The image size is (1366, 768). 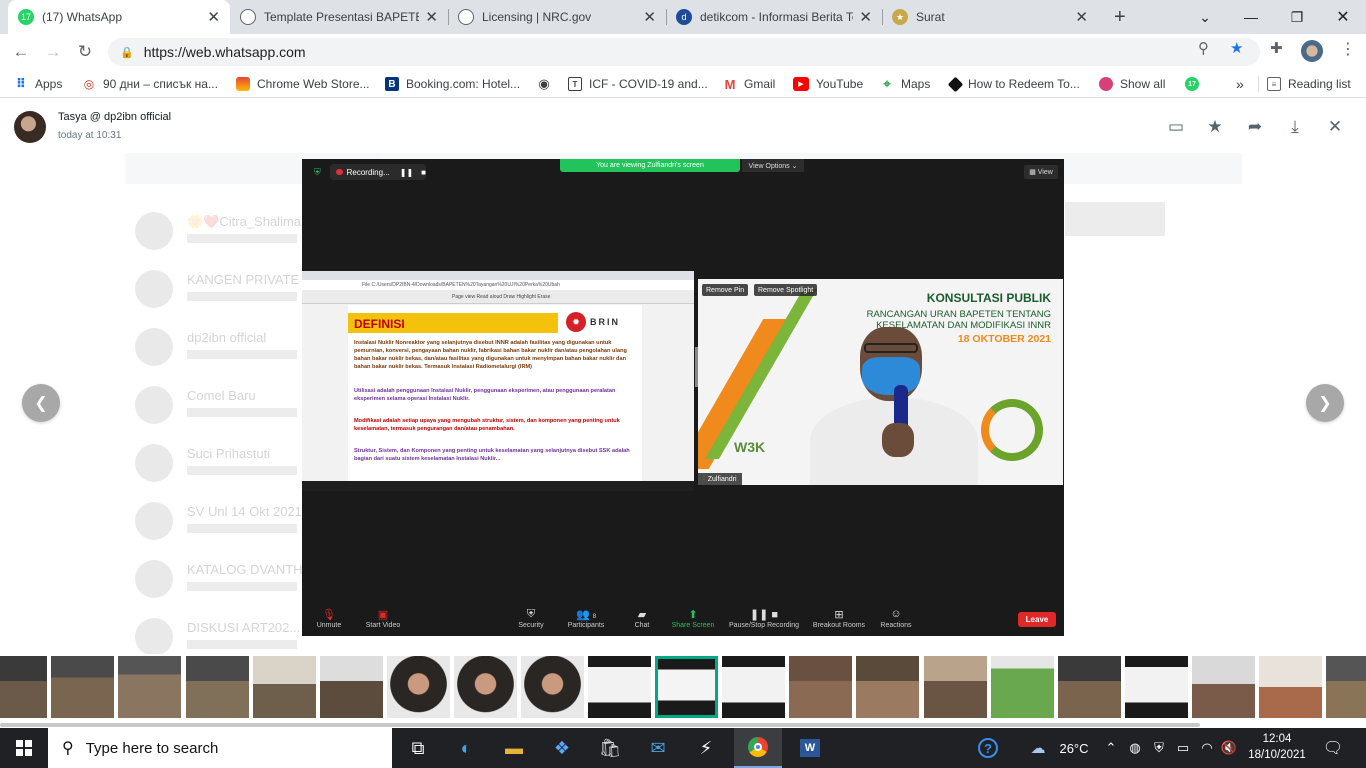 I want to click on battery-icon: ▭, so click(x=1183, y=748).